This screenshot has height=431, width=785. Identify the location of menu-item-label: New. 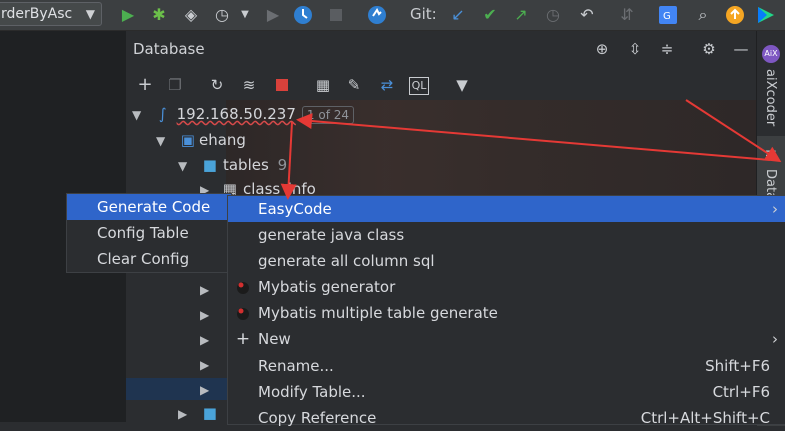
(274, 339).